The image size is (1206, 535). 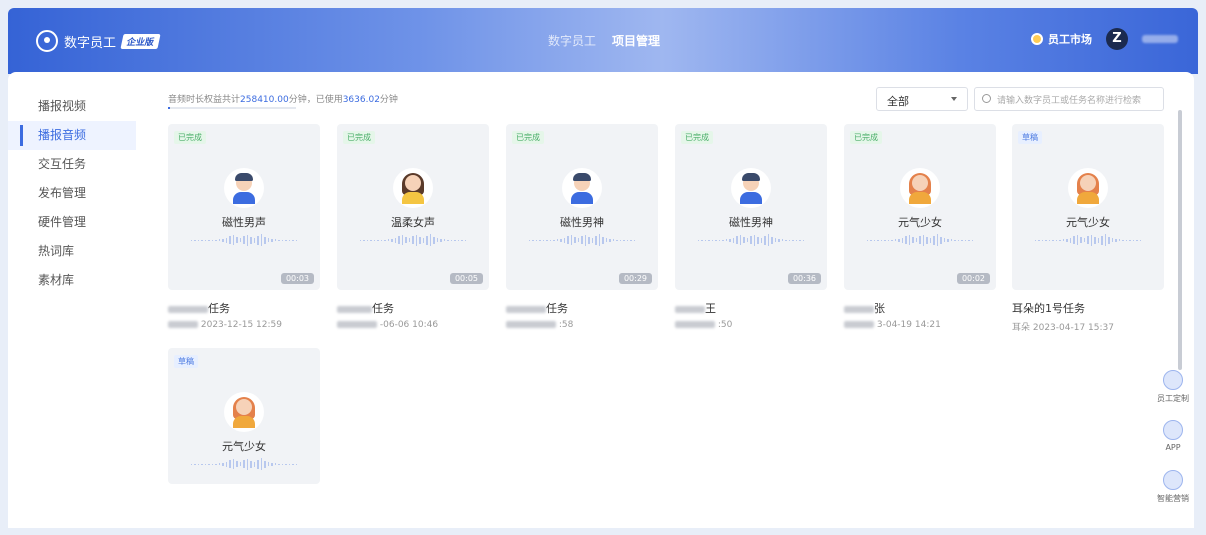 I want to click on sidebar-item-hardware-management: 硬件管理, so click(x=72, y=222).